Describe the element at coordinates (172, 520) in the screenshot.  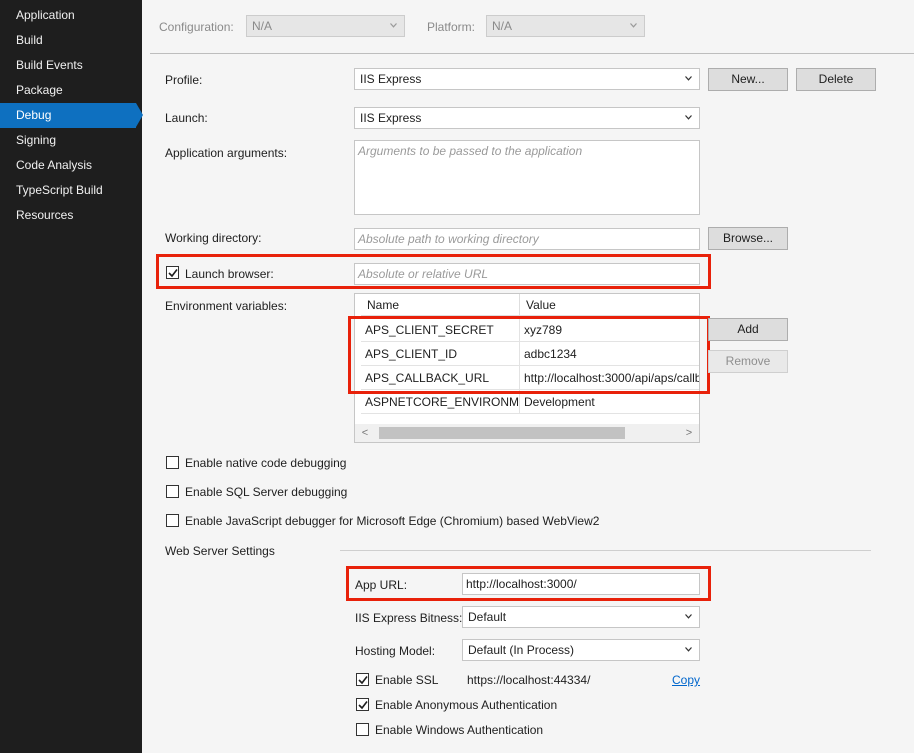
I see `js-debugging-checkbox` at that location.